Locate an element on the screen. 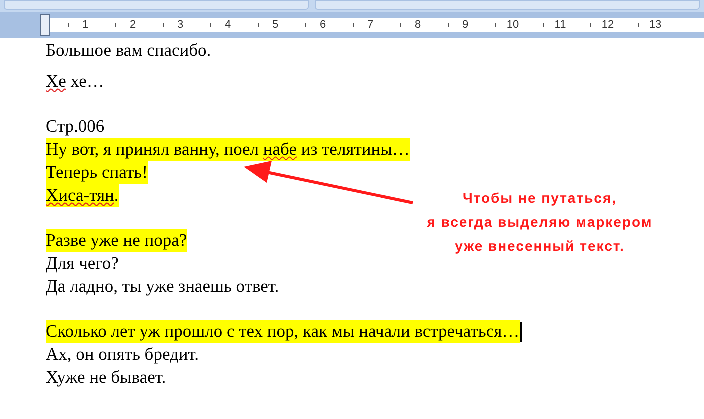 The image size is (704, 419). text-line: Большое вам спасибо. is located at coordinates (129, 50).